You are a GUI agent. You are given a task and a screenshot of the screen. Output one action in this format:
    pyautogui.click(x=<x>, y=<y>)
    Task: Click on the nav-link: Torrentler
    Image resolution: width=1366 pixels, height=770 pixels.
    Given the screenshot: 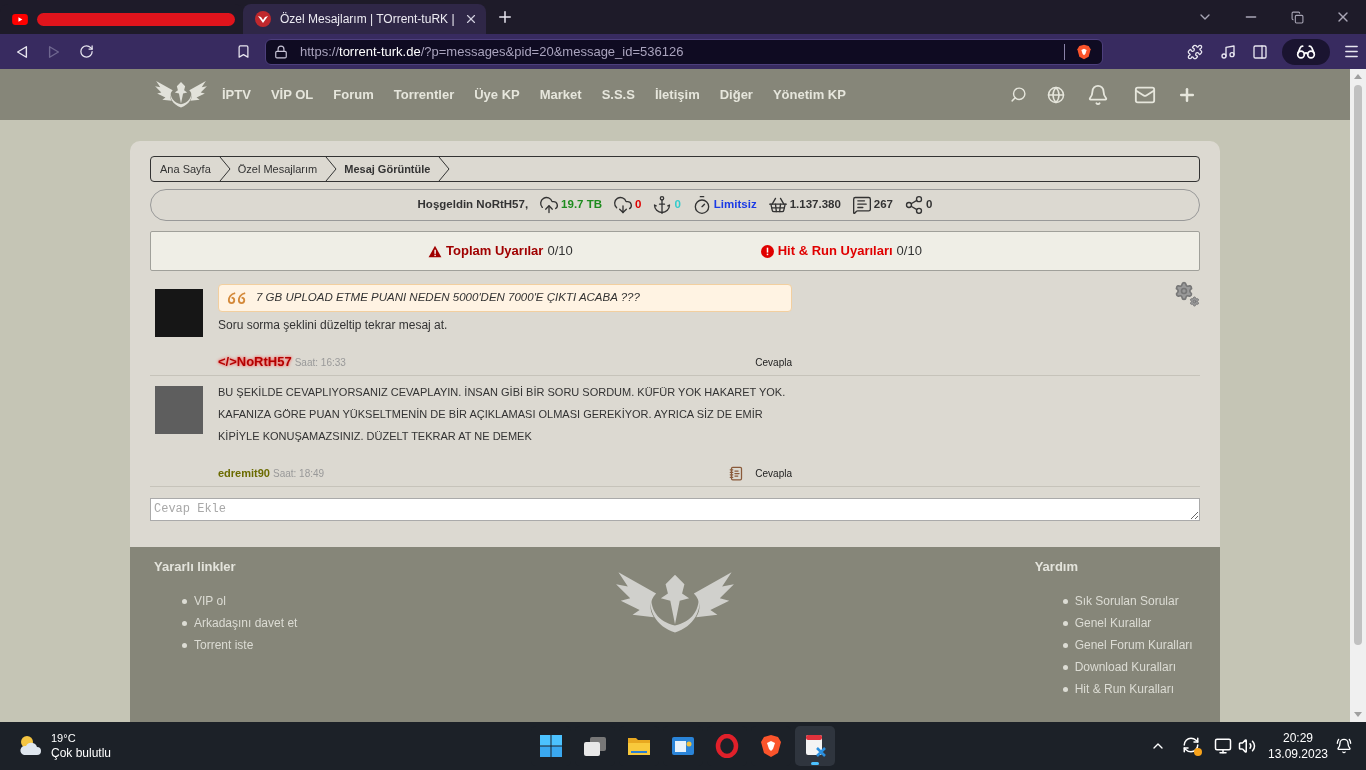 What is the action you would take?
    pyautogui.click(x=424, y=94)
    